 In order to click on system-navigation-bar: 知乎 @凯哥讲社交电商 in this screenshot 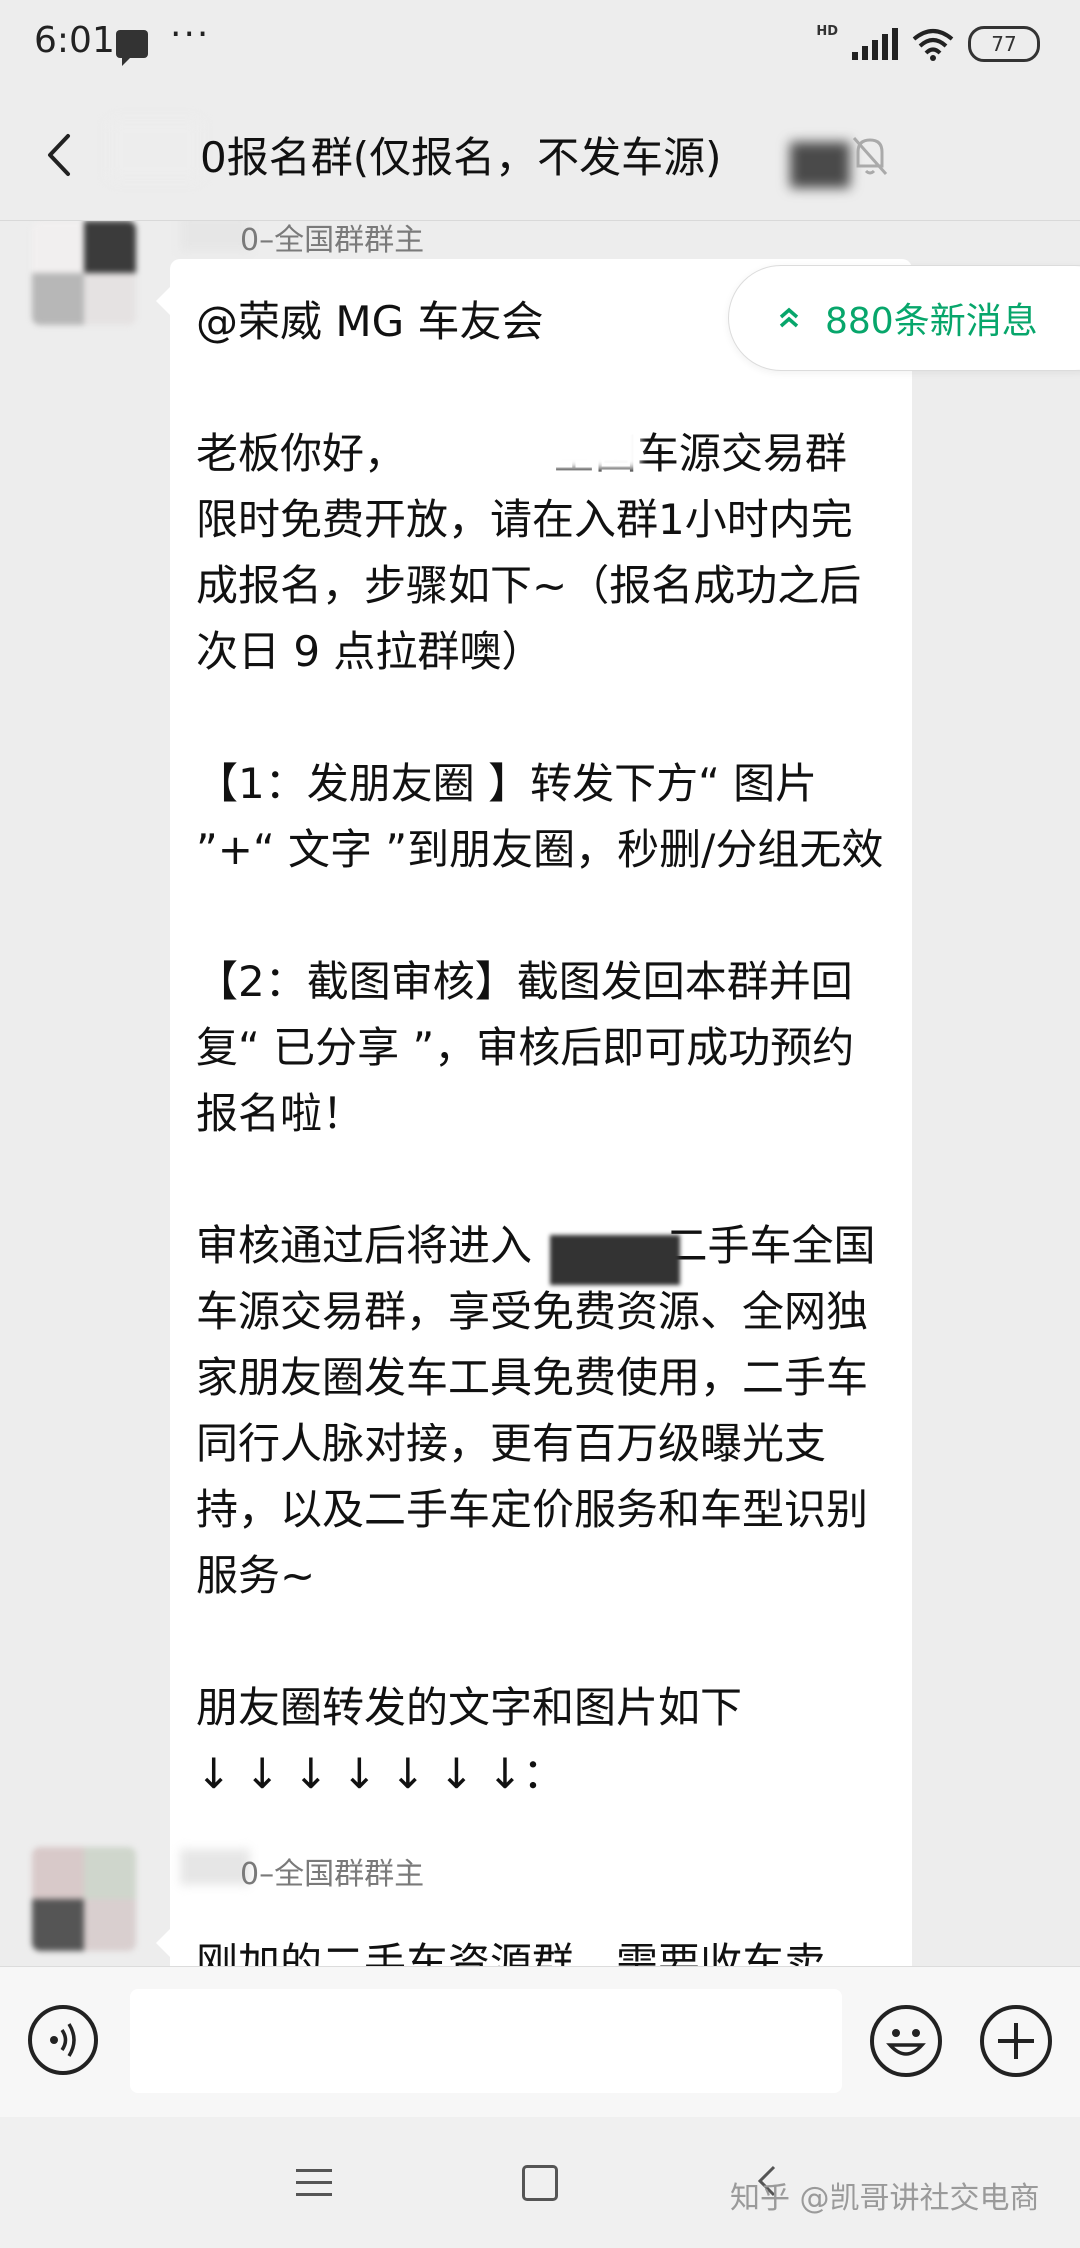, I will do `click(540, 2182)`.